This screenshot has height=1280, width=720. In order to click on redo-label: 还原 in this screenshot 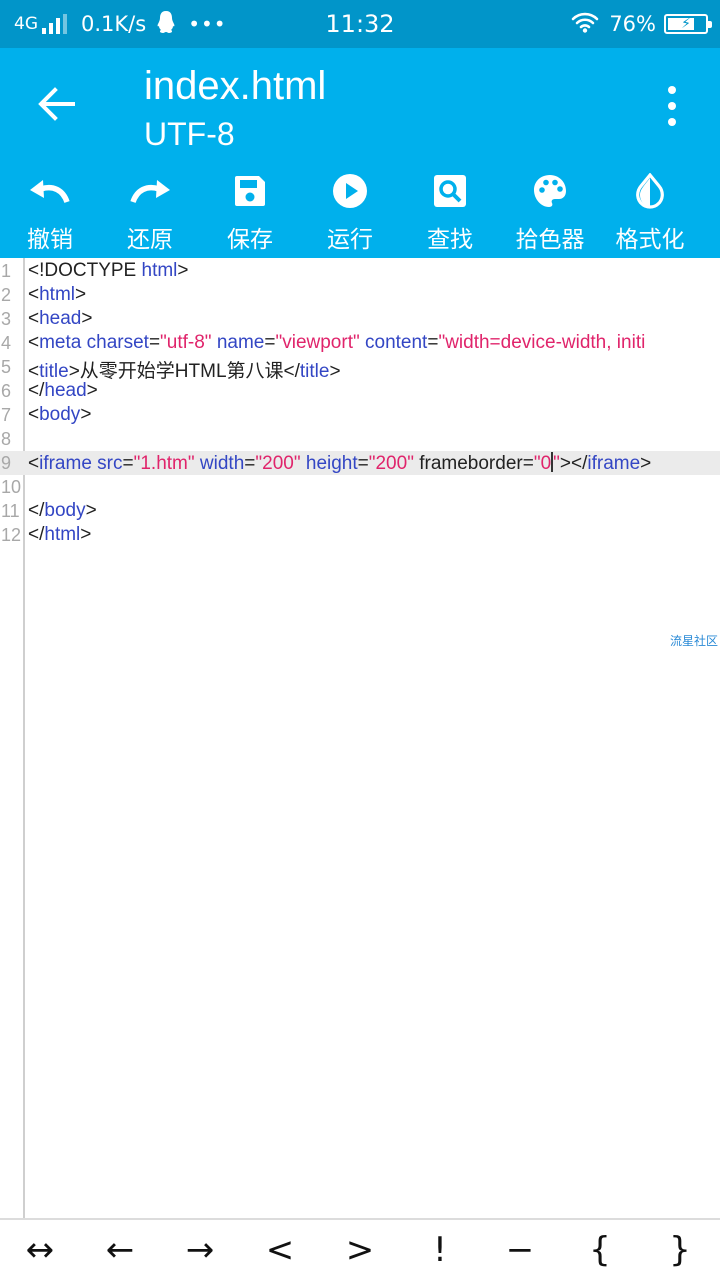, I will do `click(150, 240)`.